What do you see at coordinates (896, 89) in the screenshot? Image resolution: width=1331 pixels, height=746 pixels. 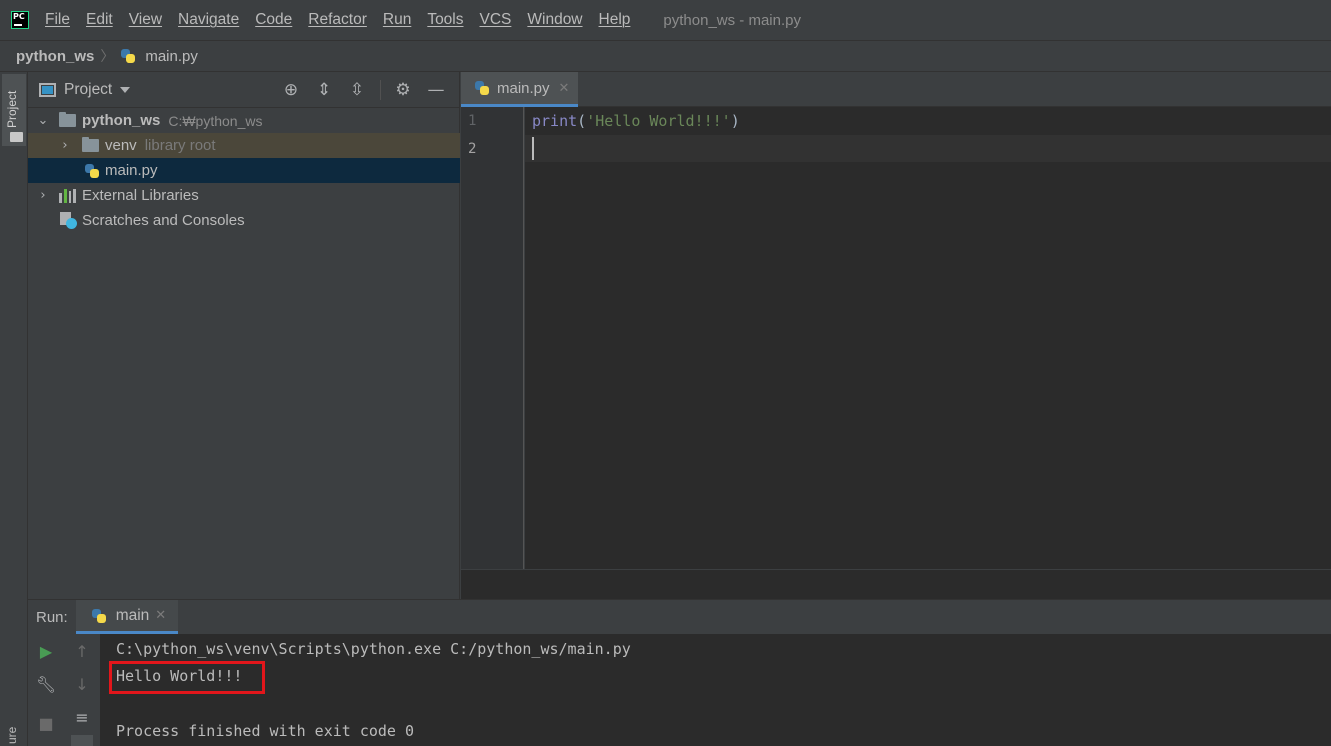 I see `editor-tab-bar: main.py ✕` at bounding box center [896, 89].